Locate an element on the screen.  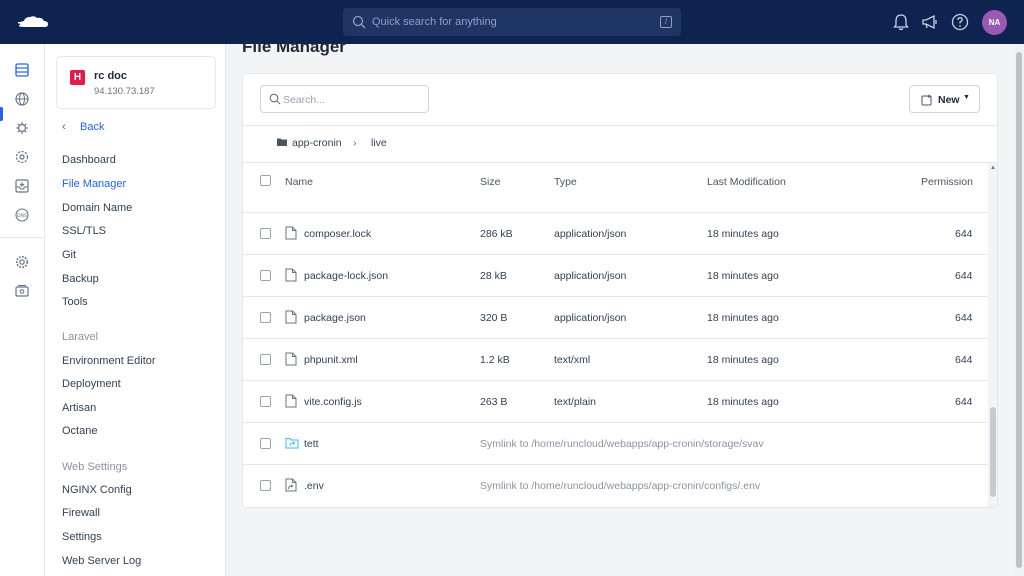
new-file-icon is located at coordinates (926, 100).